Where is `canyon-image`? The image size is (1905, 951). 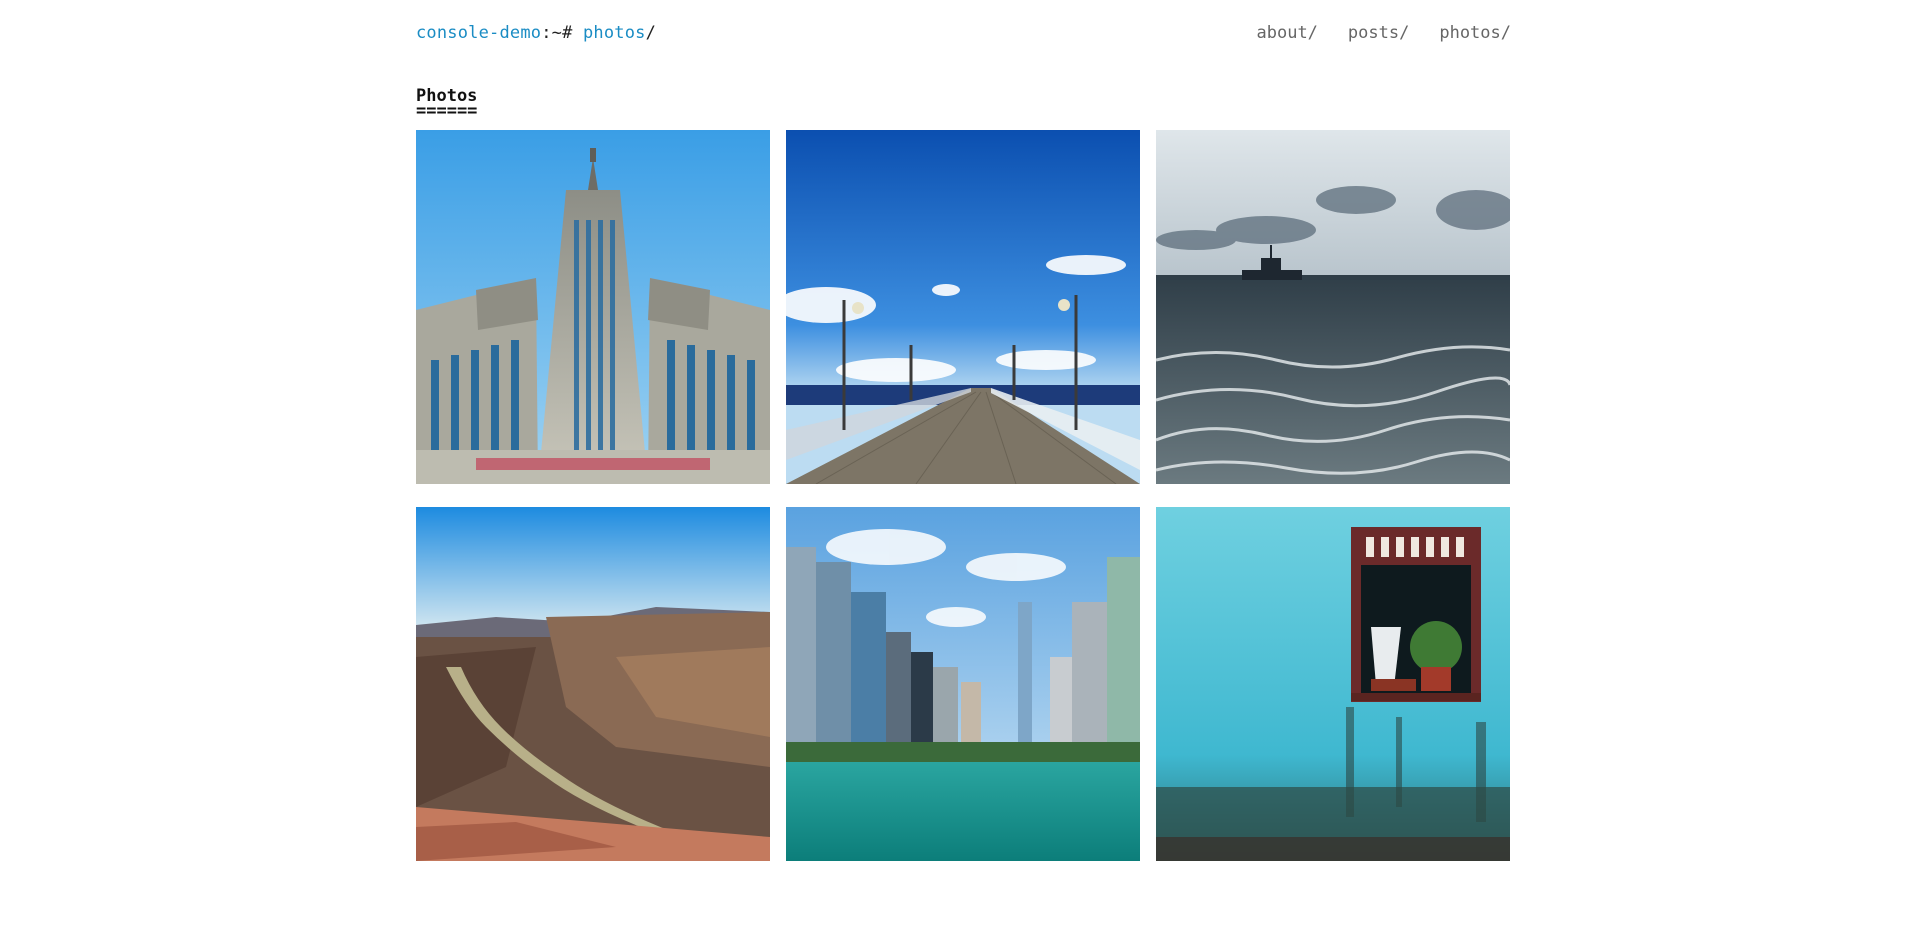 canyon-image is located at coordinates (593, 684).